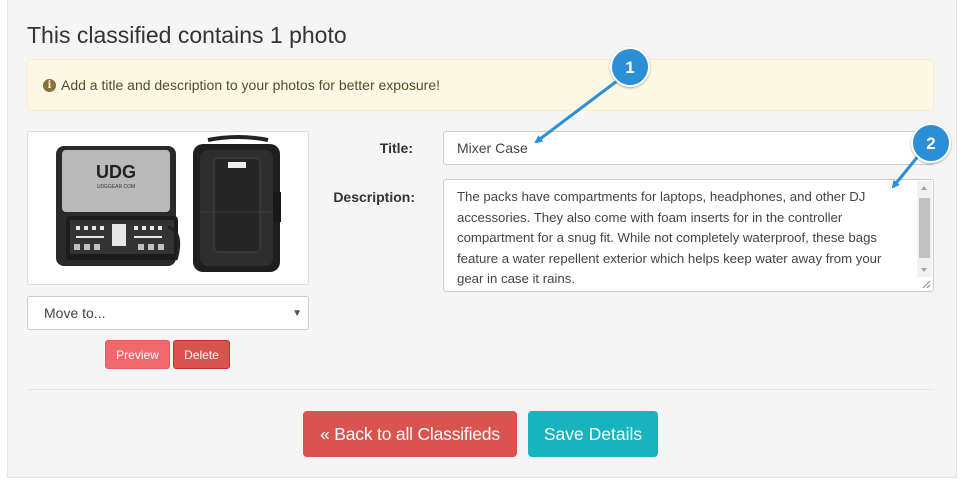 This screenshot has height=488, width=964. What do you see at coordinates (137, 354) in the screenshot?
I see `preview-button: Preview` at bounding box center [137, 354].